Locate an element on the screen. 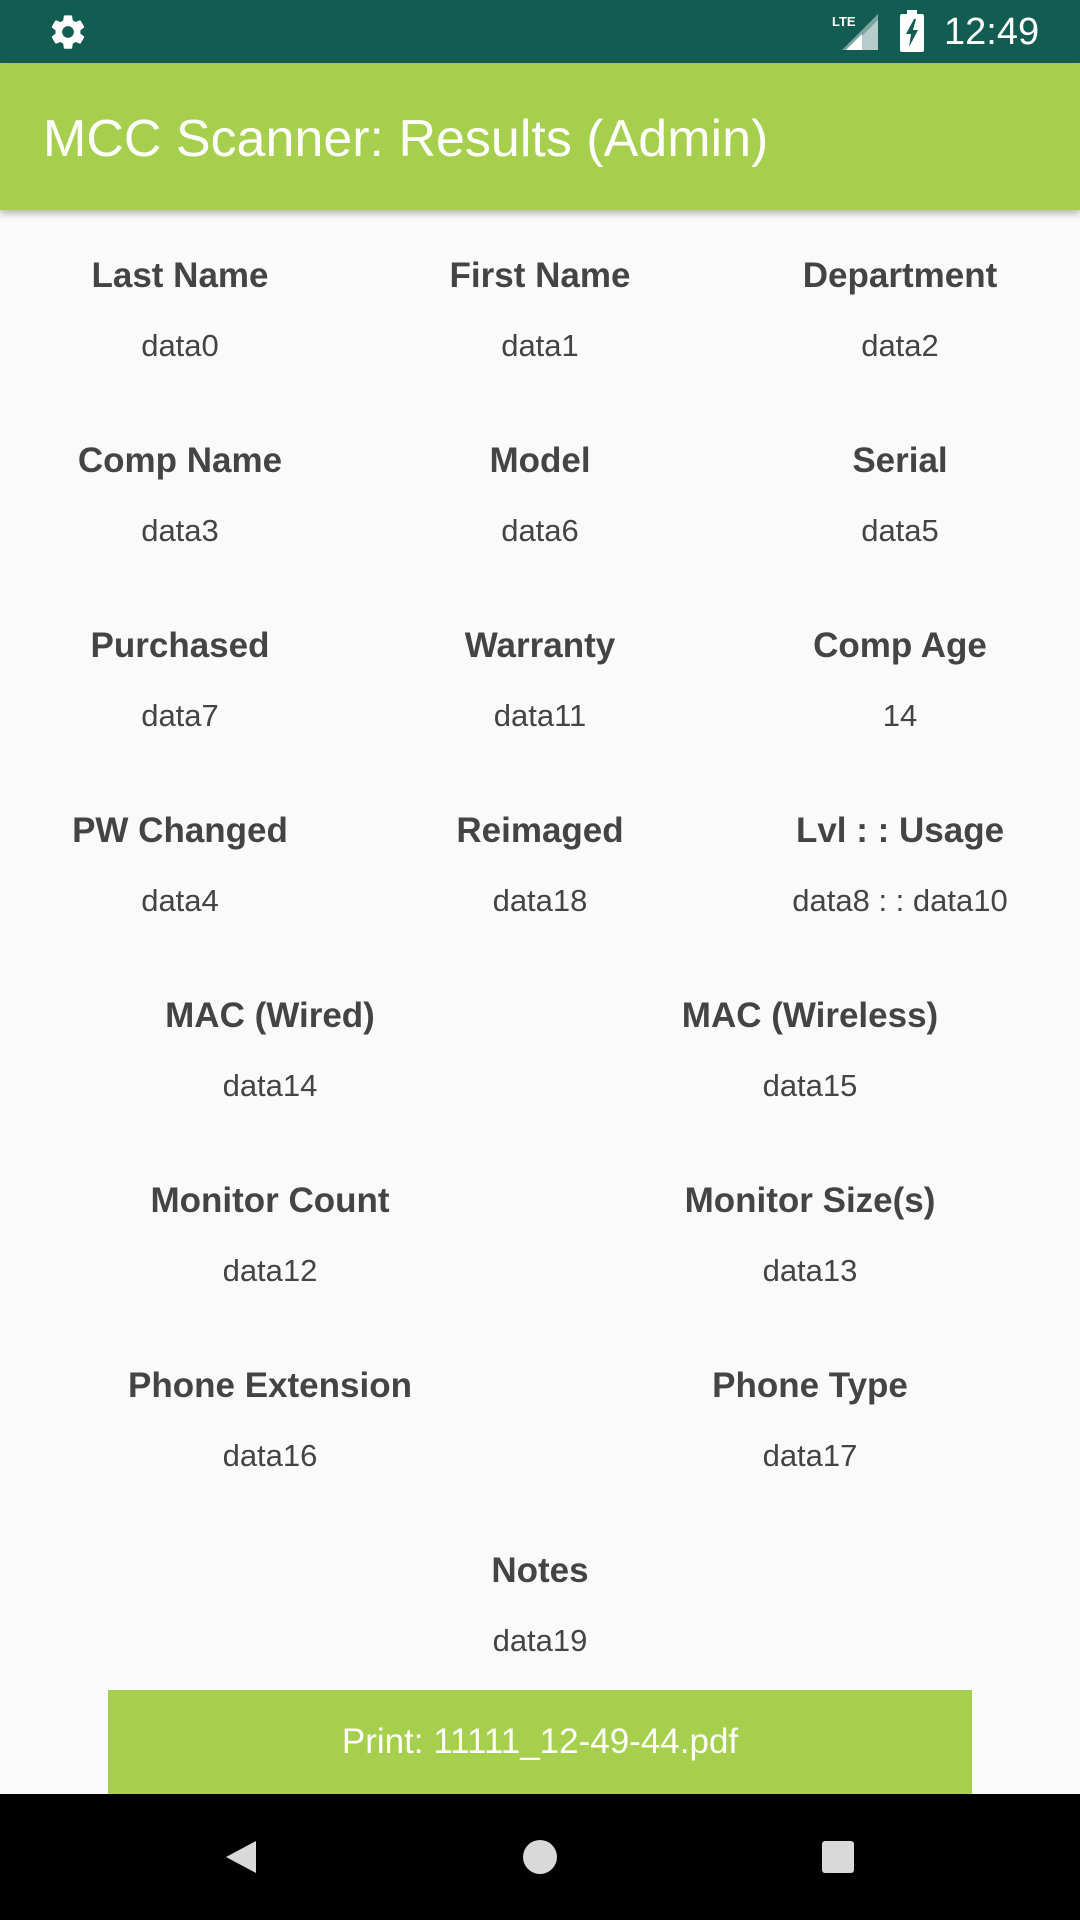 The width and height of the screenshot is (1080, 1920). field-reimaged: Reimaged data18 is located at coordinates (540, 865).